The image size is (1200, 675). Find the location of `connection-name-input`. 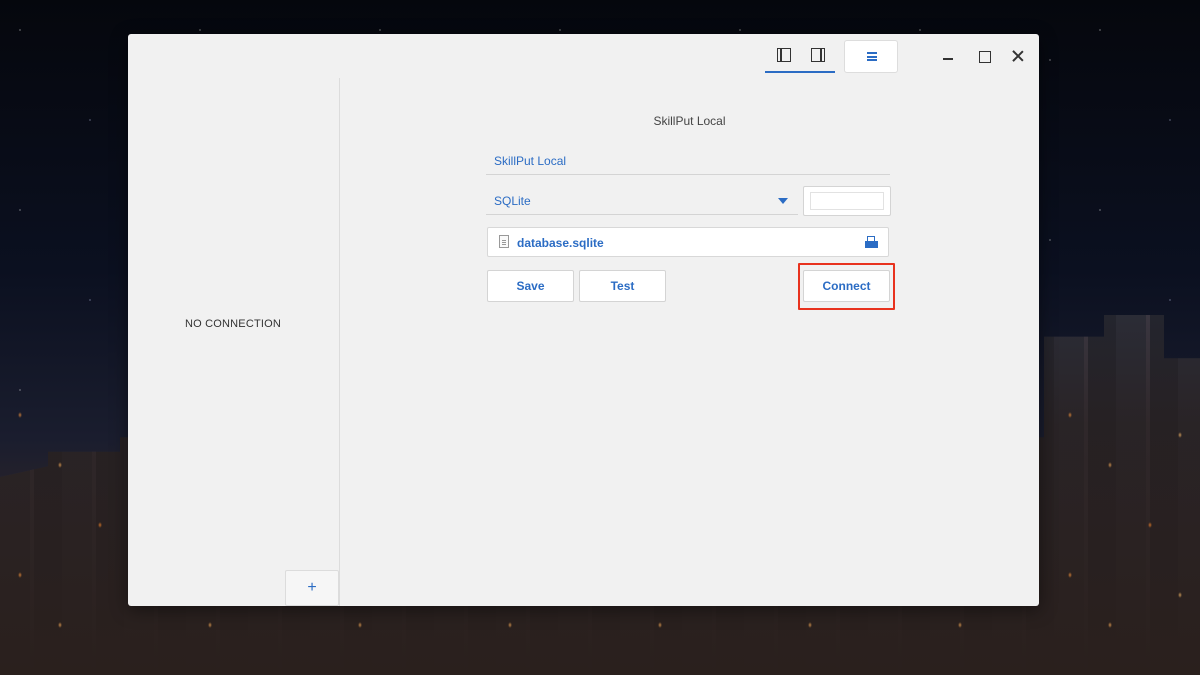

connection-name-input is located at coordinates (688, 161).